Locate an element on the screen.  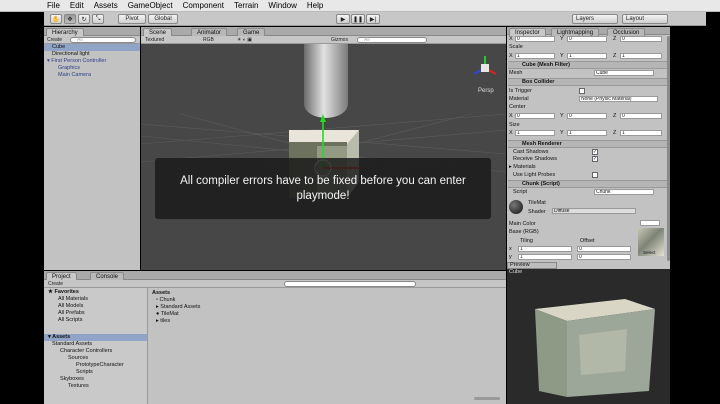
materials-foldout: ▸ Materials is located at coordinates (522, 167).